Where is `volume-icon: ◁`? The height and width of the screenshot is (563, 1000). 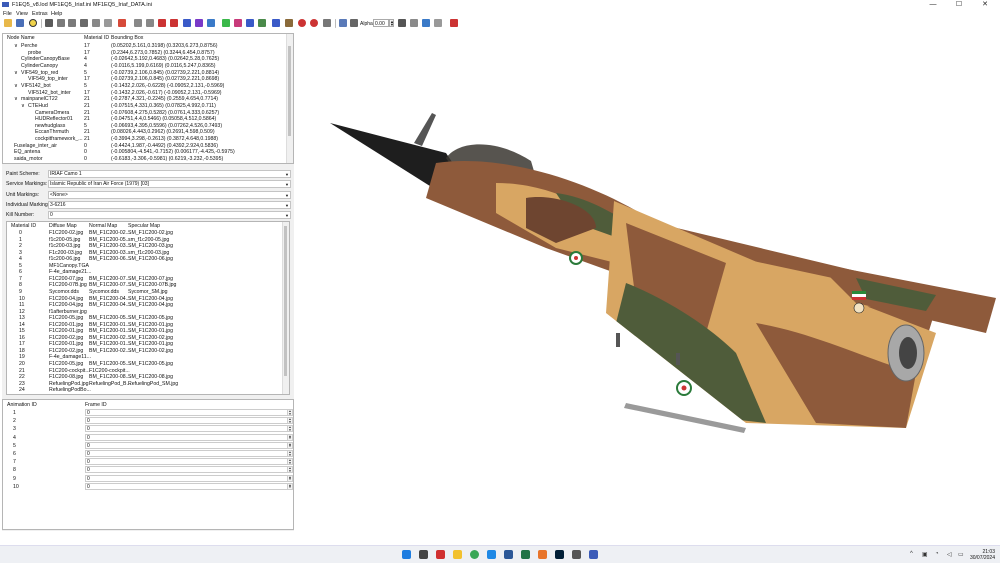
volume-icon: ◁ is located at coordinates (949, 554).